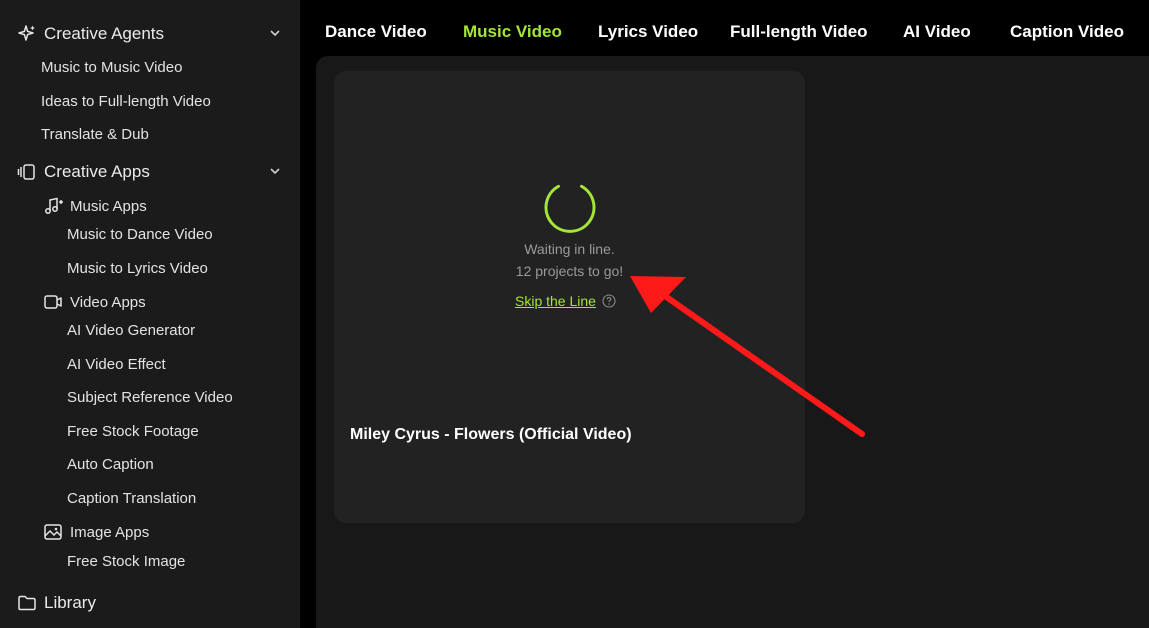 Image resolution: width=1149 pixels, height=628 pixels. I want to click on video-apps-header: Video Apps, so click(94, 302).